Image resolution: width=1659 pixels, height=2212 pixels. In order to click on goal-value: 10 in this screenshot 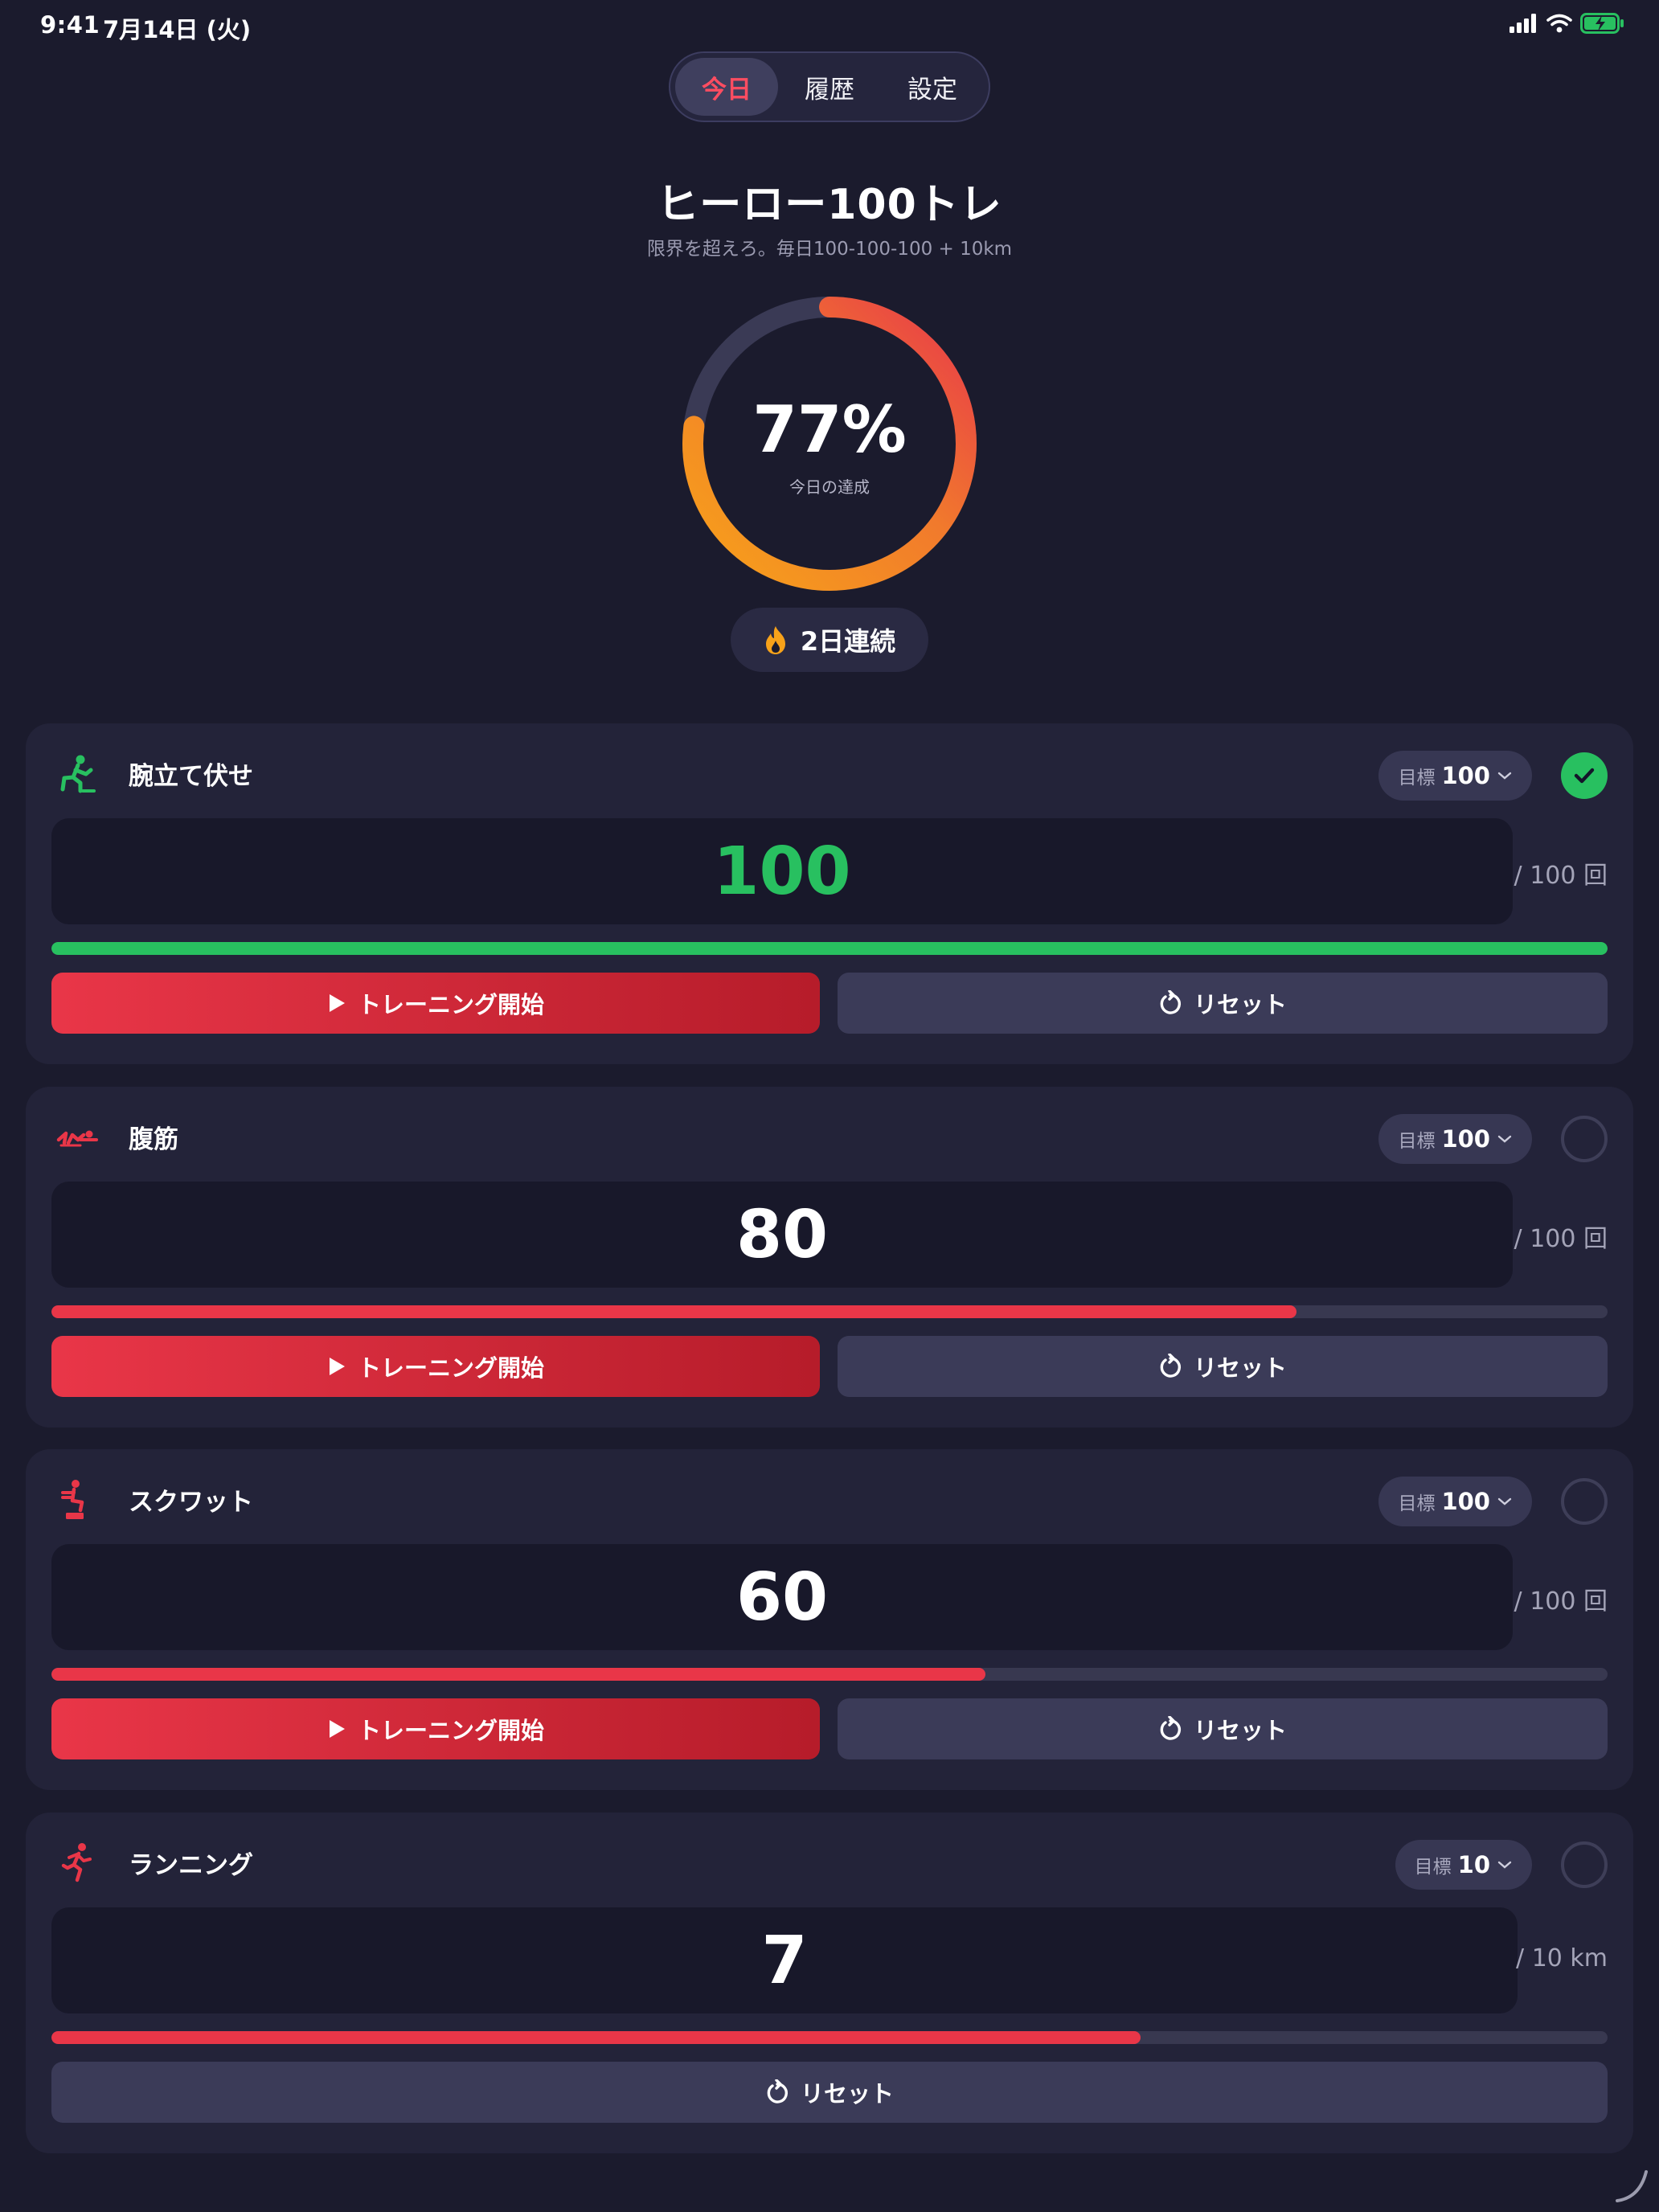, I will do `click(1473, 1864)`.